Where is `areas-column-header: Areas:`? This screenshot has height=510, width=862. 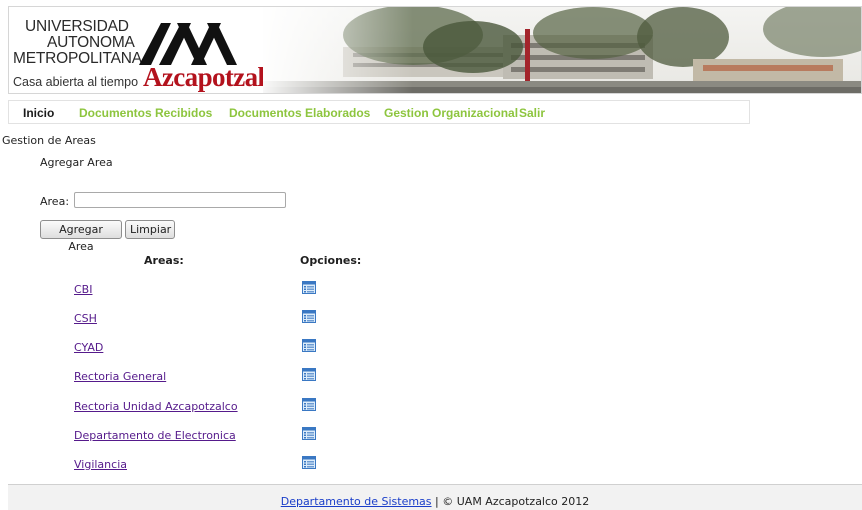 areas-column-header: Areas: is located at coordinates (164, 260).